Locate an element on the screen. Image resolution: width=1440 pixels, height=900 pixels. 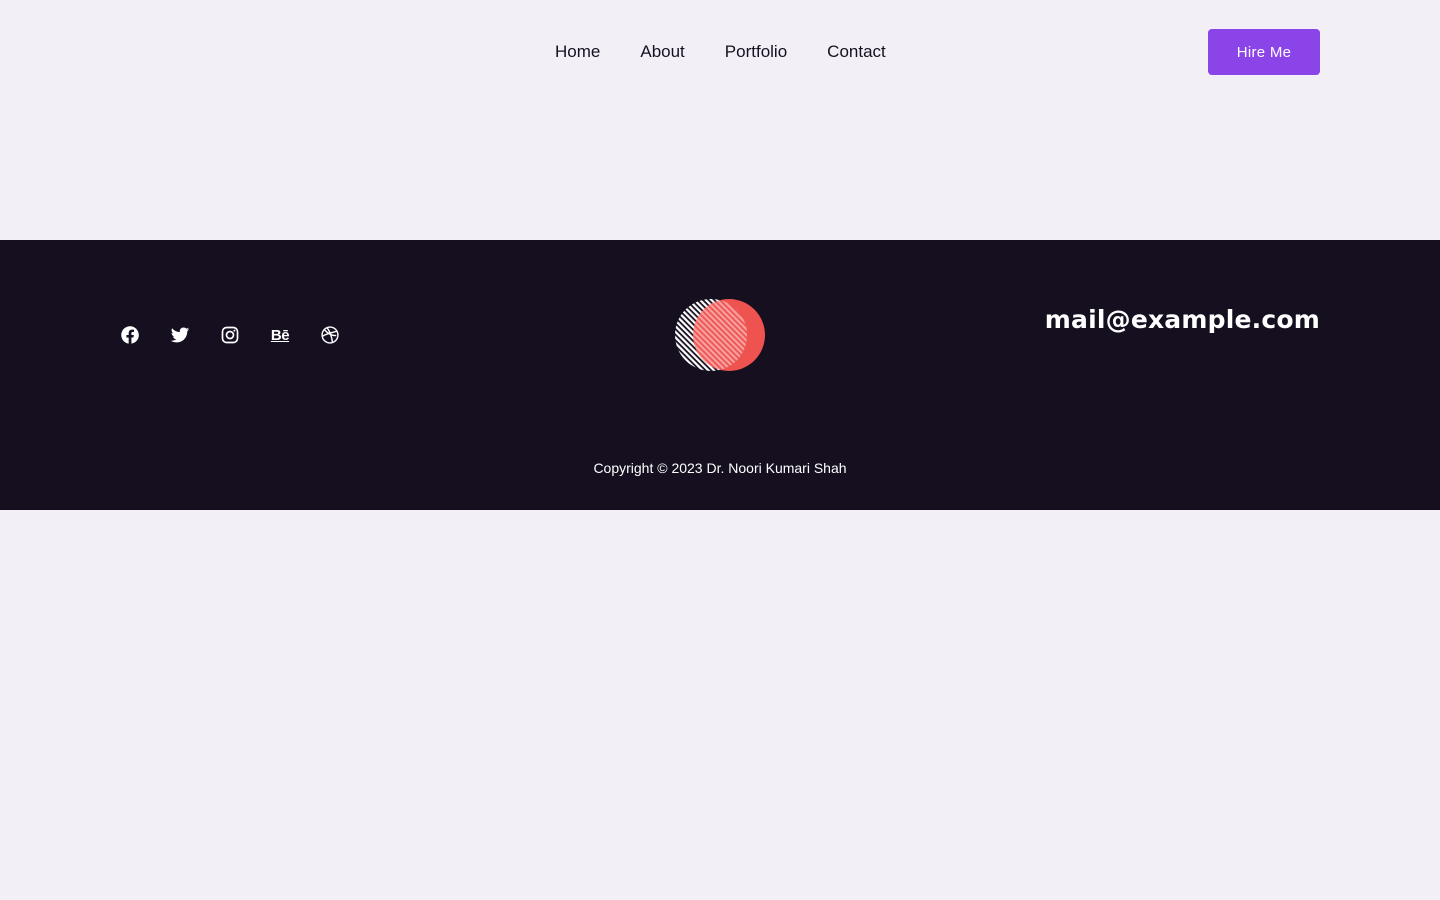
behance-glyph: Bē is located at coordinates (280, 335).